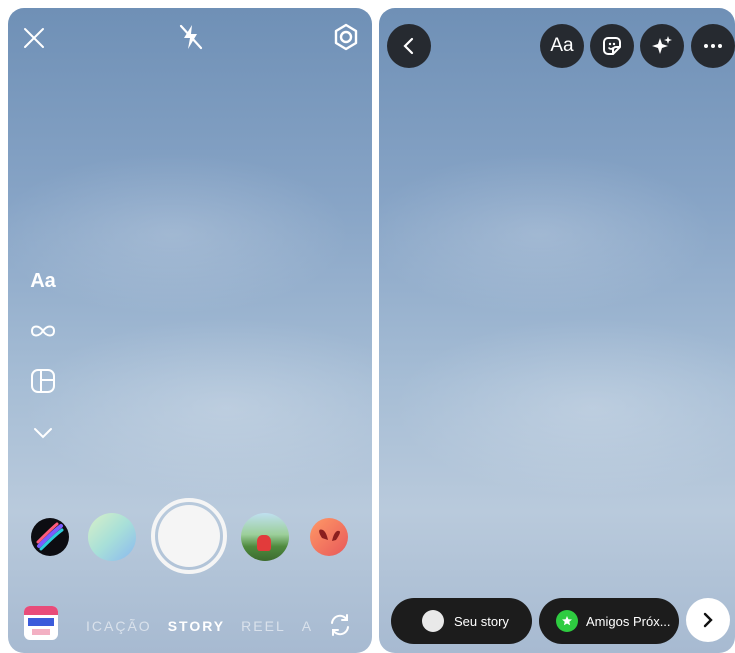 The image size is (735, 653). I want to click on gallery-thumbnail-block, so click(41, 622).